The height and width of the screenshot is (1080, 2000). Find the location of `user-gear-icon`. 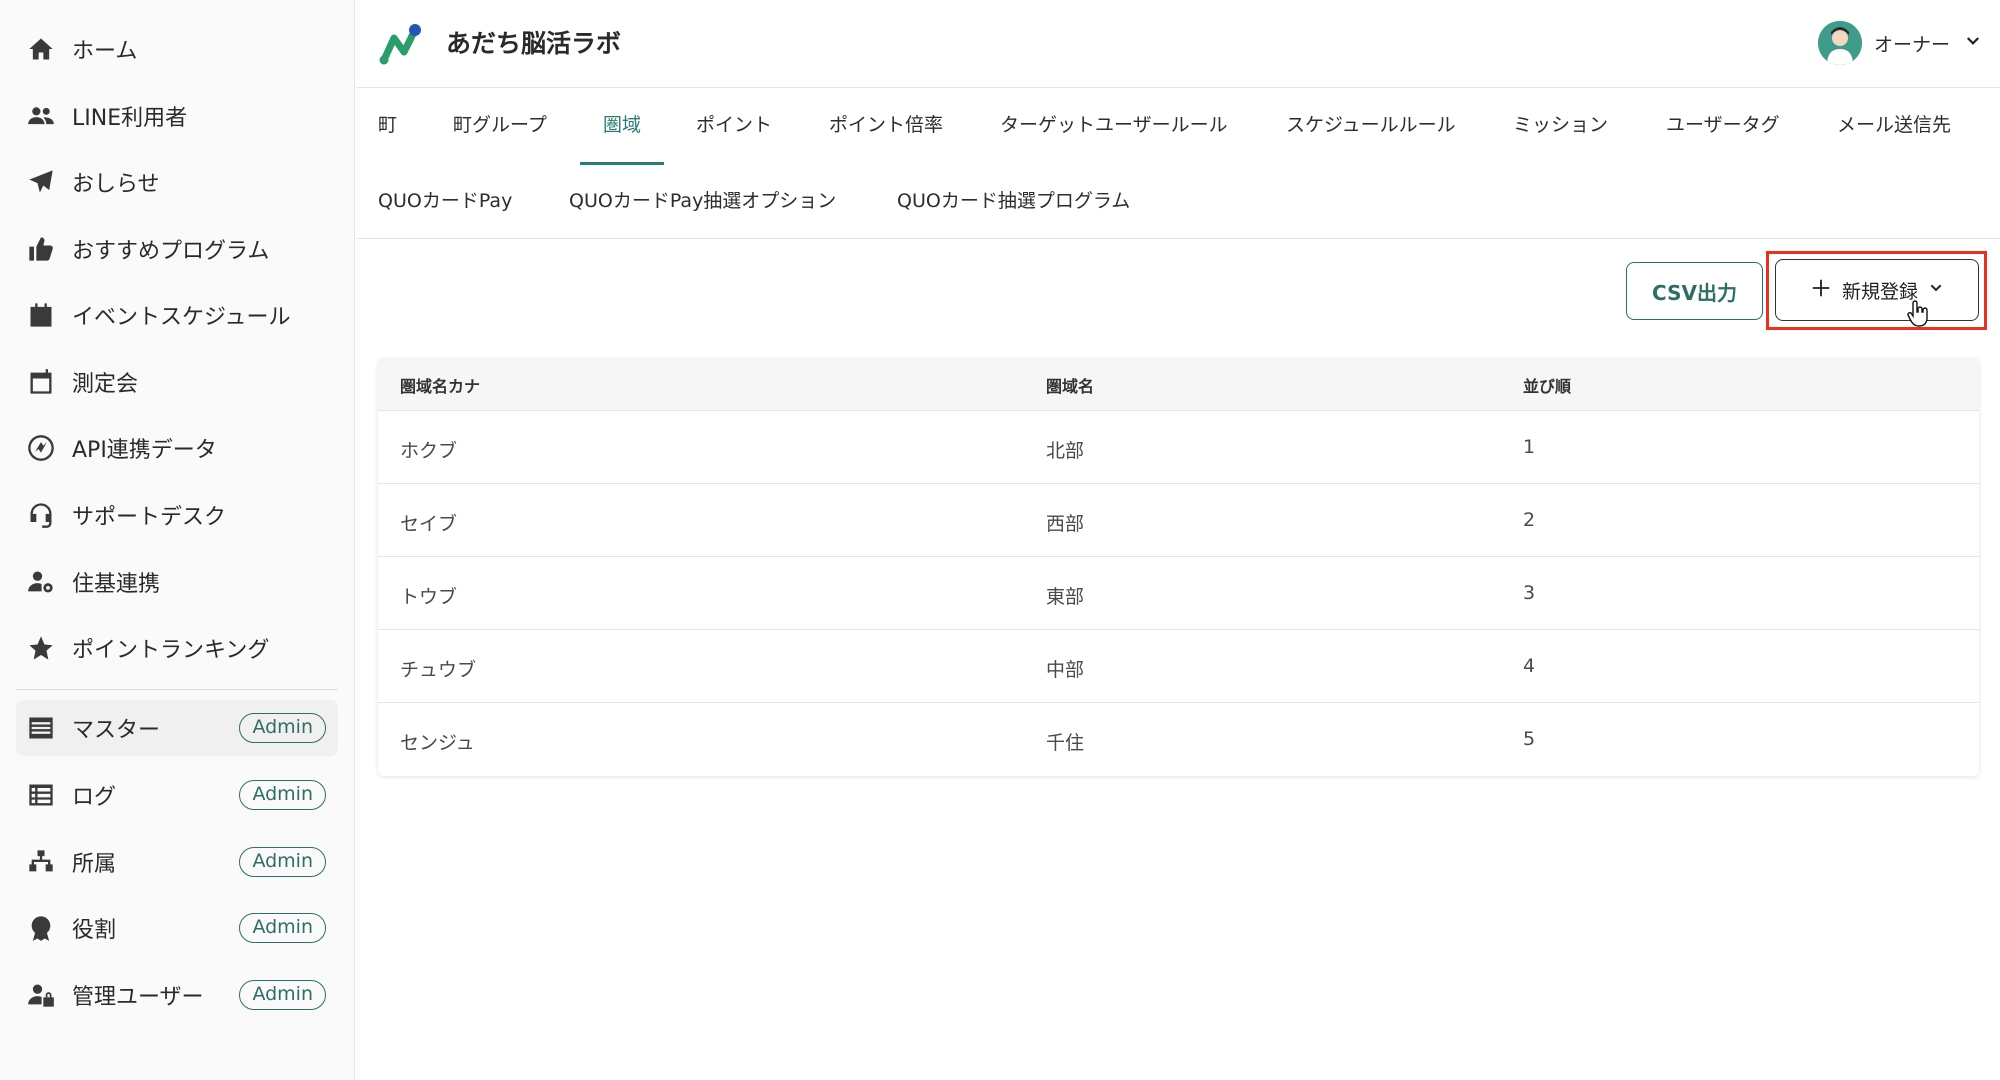

user-gear-icon is located at coordinates (41, 582).